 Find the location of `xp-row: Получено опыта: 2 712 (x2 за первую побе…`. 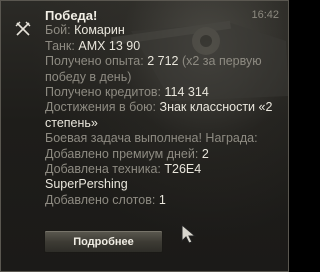

xp-row: Получено опыта: 2 712 (x2 за первую побе… is located at coordinates (163, 69).